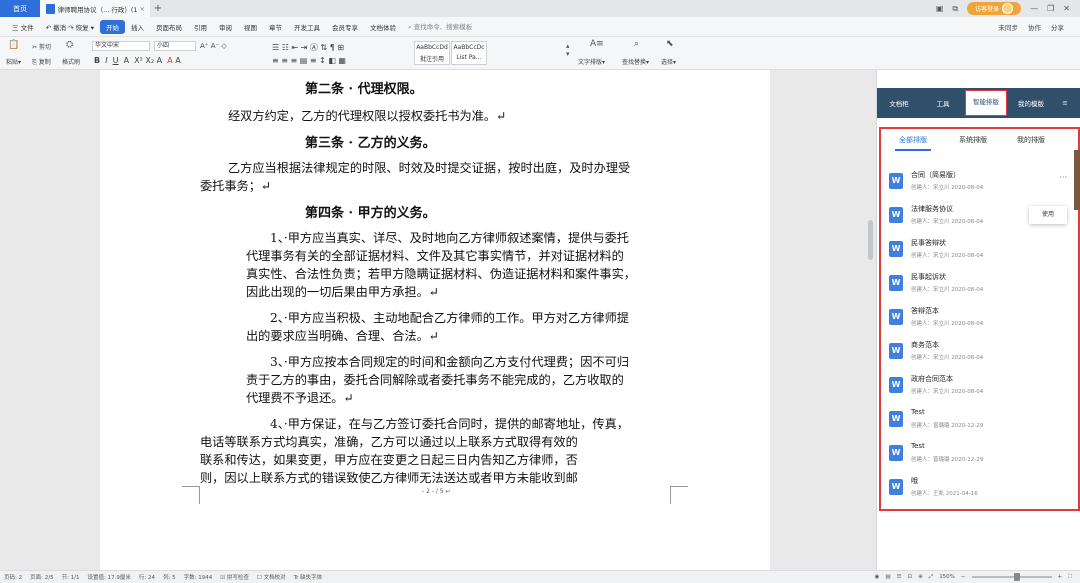 The image size is (1080, 583). Describe the element at coordinates (13, 61) in the screenshot. I see `paste-button: 粘贴▾` at that location.